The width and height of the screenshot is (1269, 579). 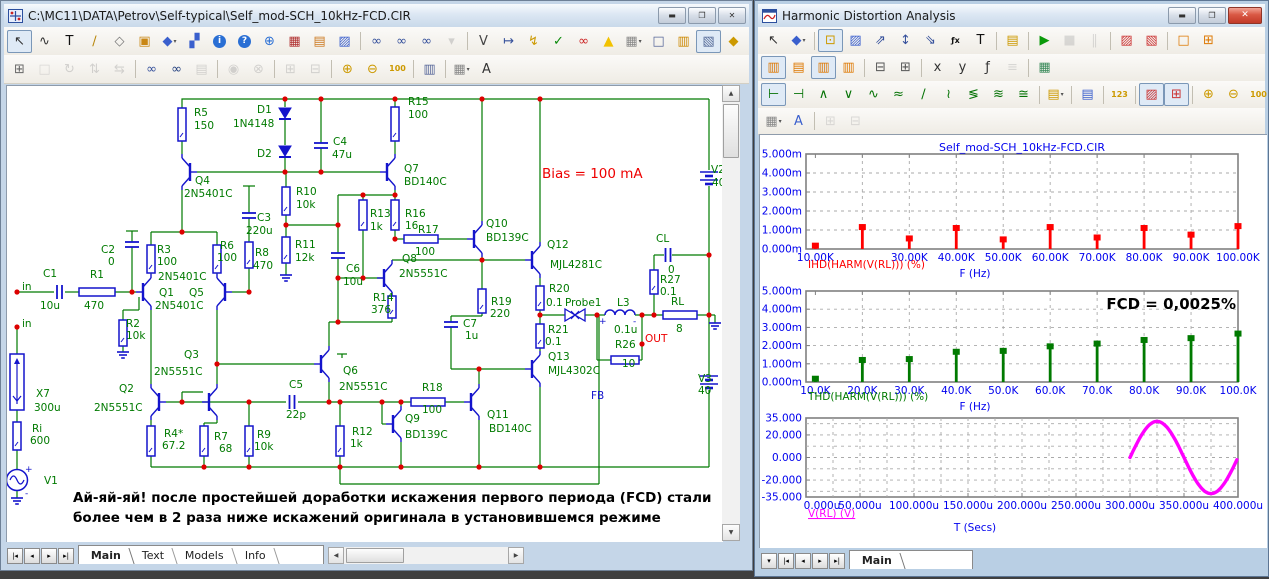 What do you see at coordinates (94, 69) in the screenshot?
I see `flip-vertical: ⇅` at bounding box center [94, 69].